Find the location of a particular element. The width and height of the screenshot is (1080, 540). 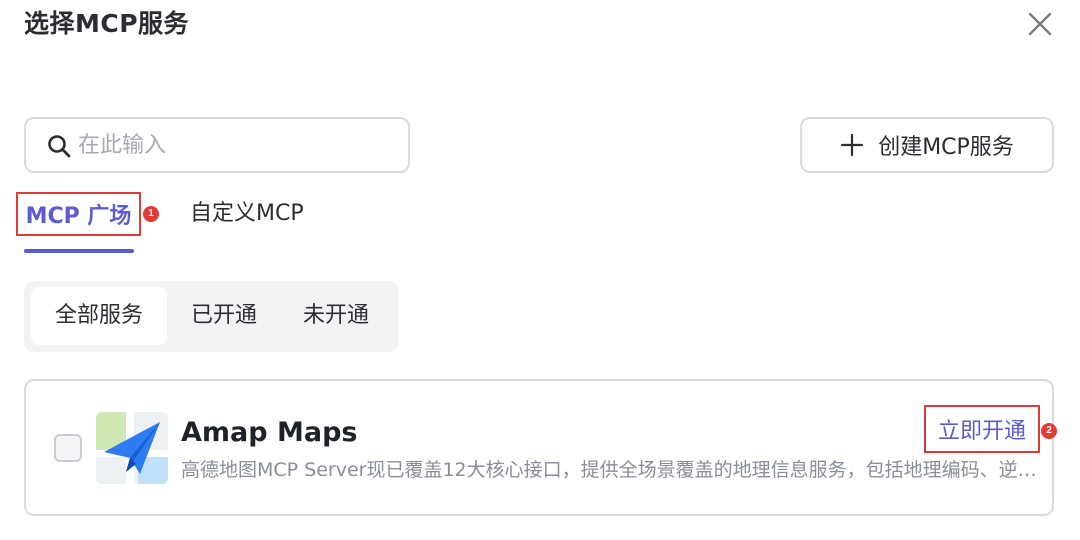

search-input is located at coordinates (238, 145).